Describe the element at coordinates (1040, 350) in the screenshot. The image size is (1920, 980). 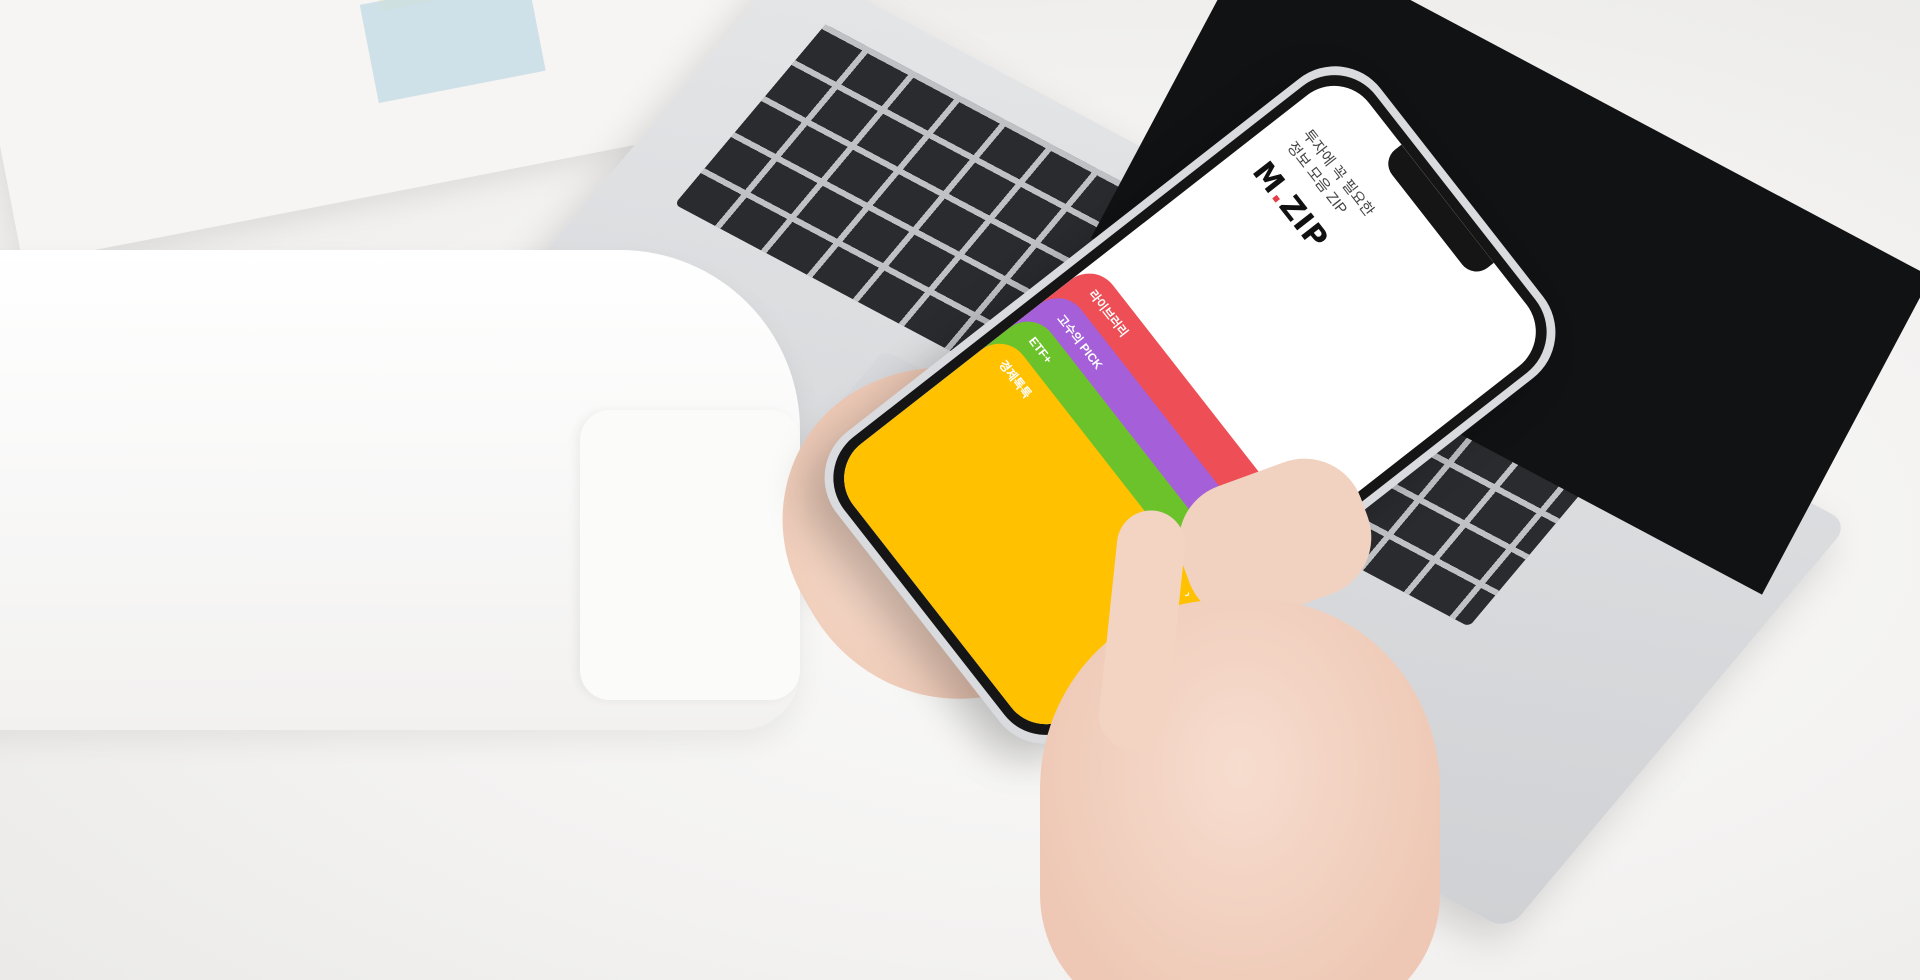
I see `menu-label-etf: ETF+` at that location.